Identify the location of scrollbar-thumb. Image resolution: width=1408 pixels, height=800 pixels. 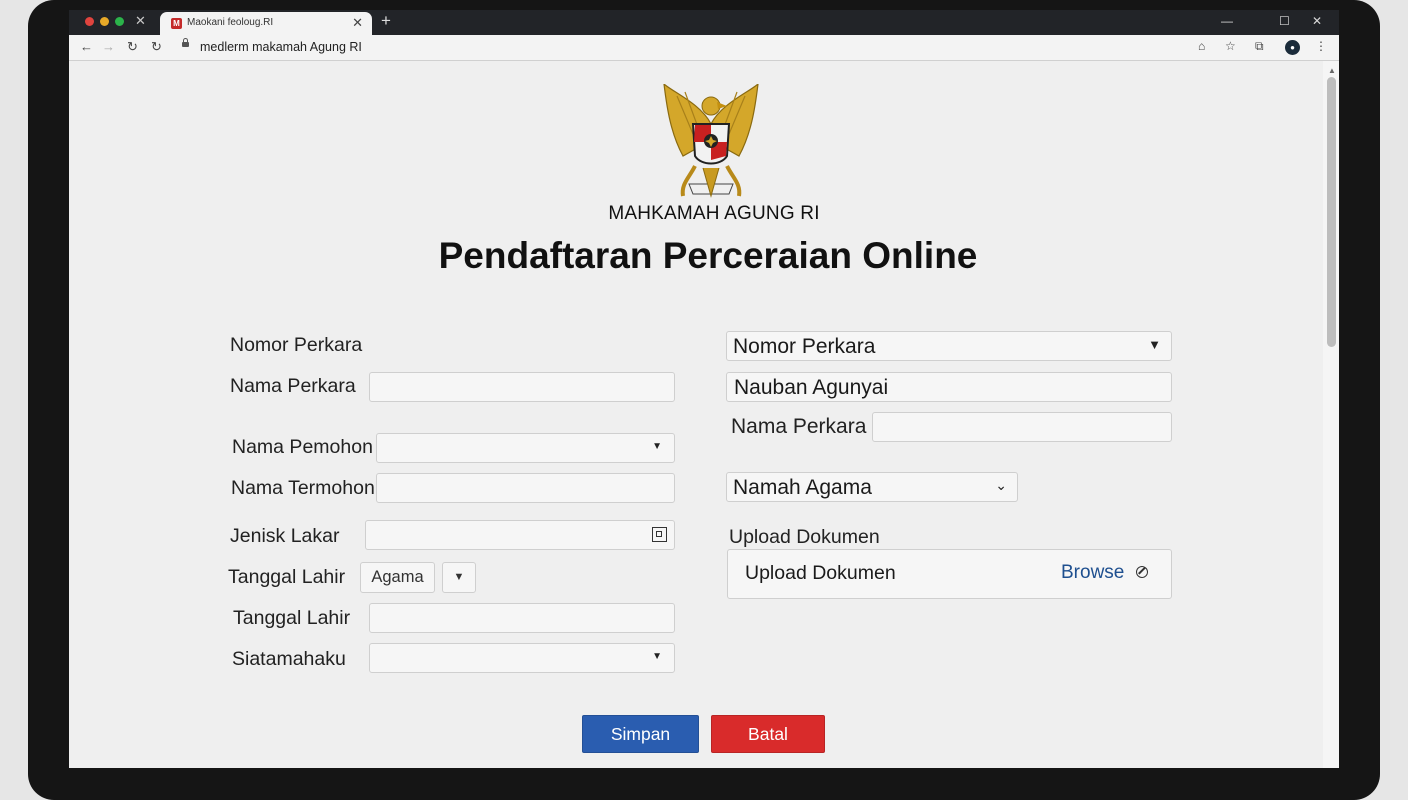
(1331, 212).